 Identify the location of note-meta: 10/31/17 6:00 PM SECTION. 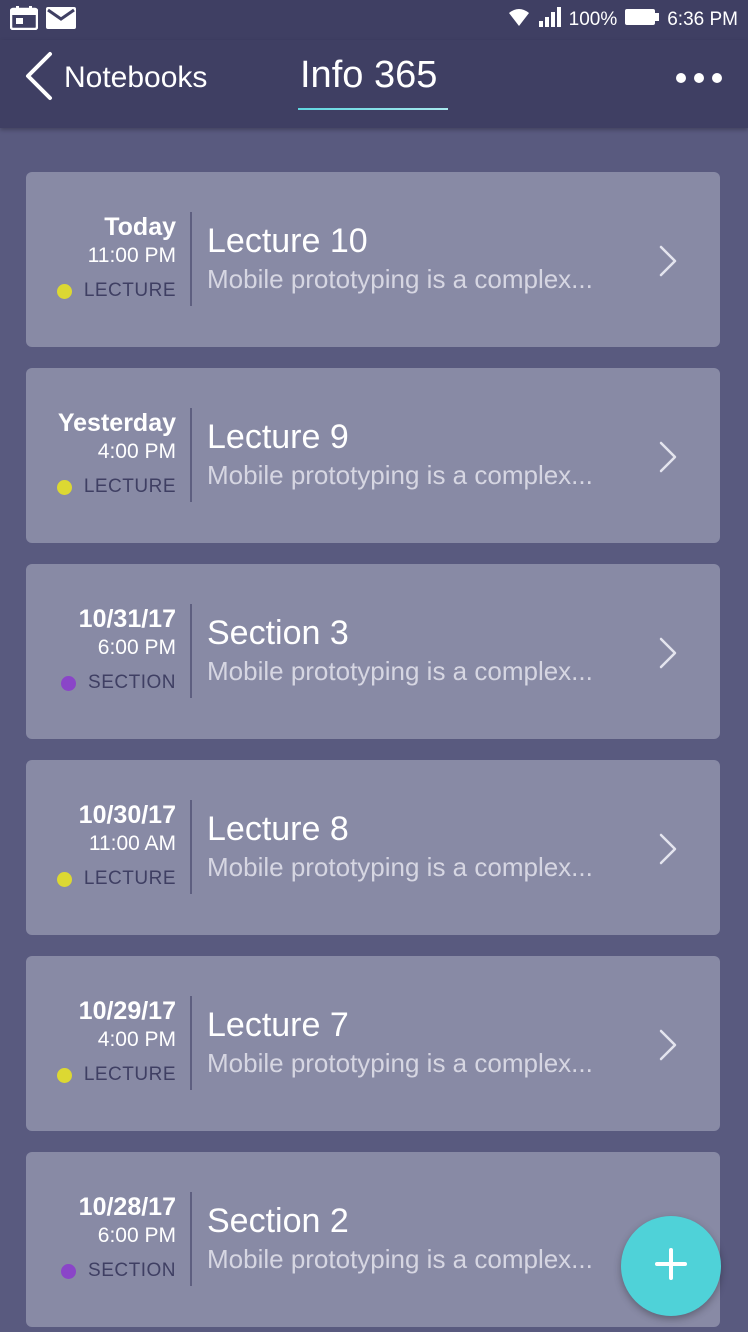
(101, 651).